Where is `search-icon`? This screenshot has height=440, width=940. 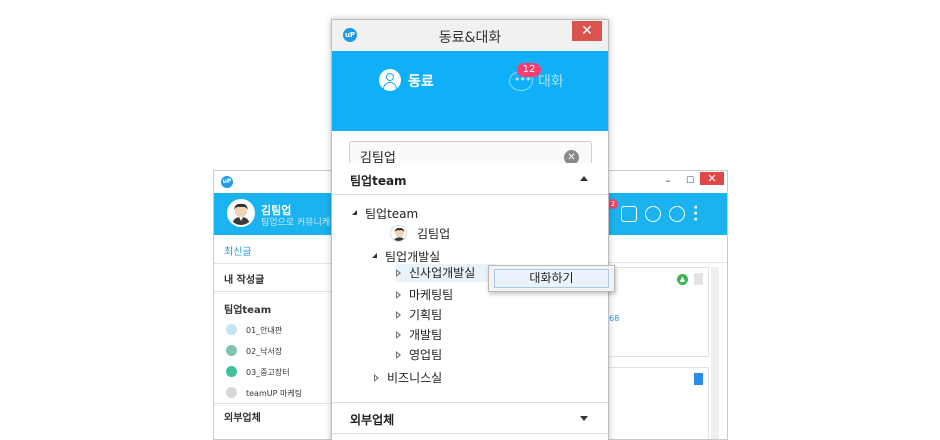
search-icon is located at coordinates (653, 214).